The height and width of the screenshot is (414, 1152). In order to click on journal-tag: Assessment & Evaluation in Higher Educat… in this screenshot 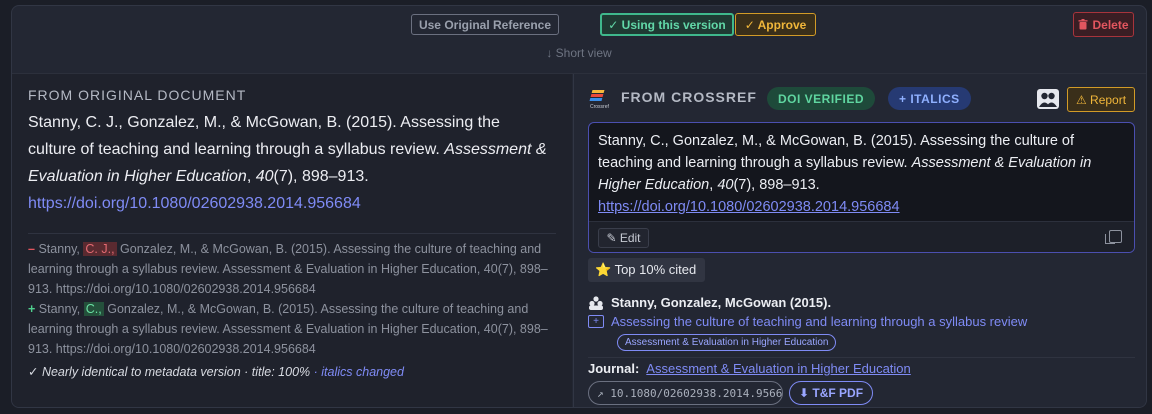, I will do `click(727, 342)`.